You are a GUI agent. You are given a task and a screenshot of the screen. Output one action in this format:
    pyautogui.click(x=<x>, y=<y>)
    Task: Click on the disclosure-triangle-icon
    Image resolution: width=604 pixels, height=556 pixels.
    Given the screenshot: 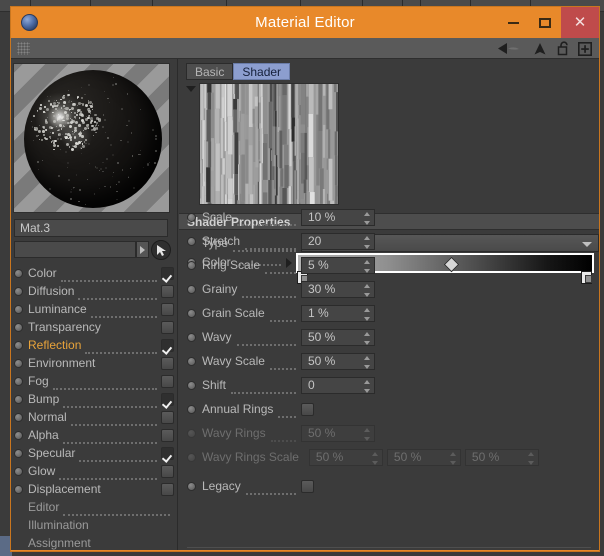 What is the action you would take?
    pyautogui.click(x=191, y=89)
    